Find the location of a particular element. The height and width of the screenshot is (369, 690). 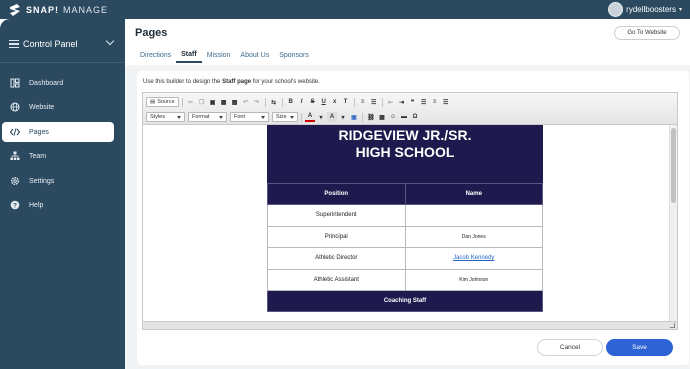

sidebar-item-label: Help is located at coordinates (36, 205).